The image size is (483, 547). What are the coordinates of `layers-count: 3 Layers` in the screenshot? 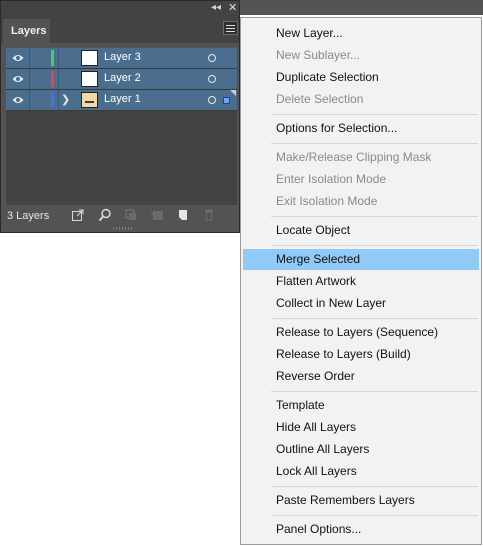 It's located at (28, 216).